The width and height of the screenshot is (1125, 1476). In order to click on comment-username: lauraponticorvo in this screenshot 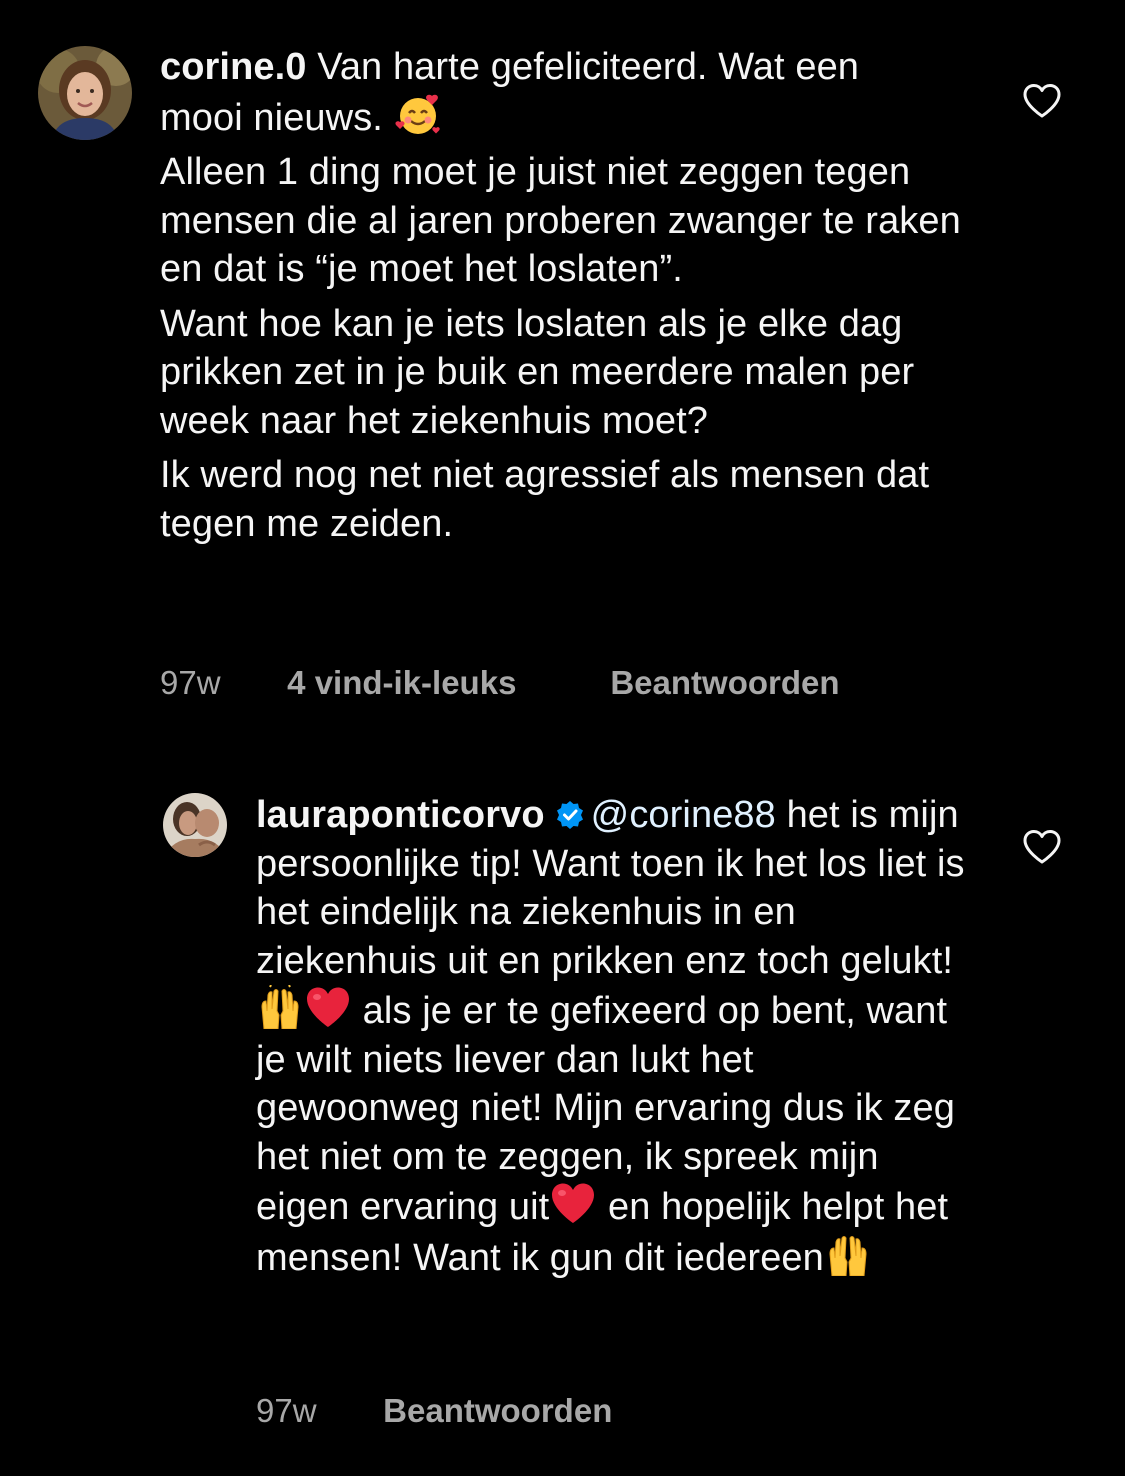, I will do `click(400, 815)`.